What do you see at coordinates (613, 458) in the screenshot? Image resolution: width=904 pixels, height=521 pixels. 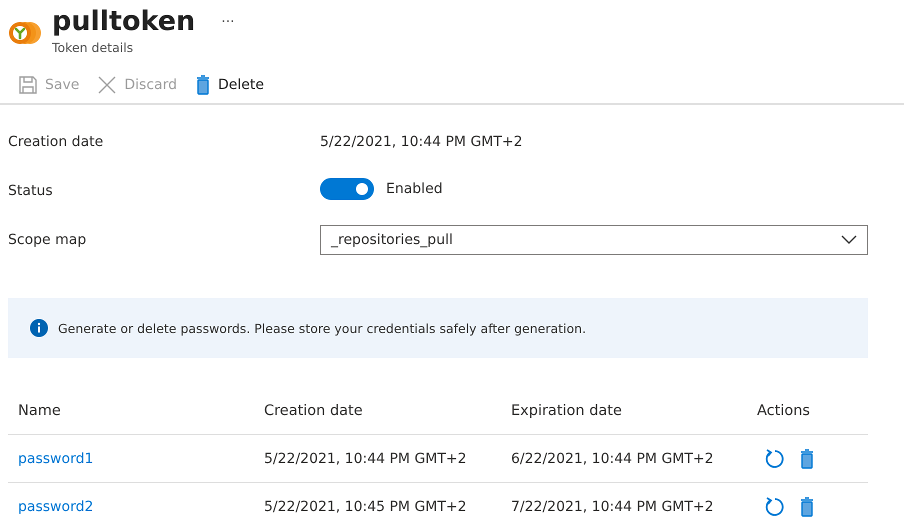 I see `table-cell-text: 6/22/2021, 10:44 PM GMT+2` at bounding box center [613, 458].